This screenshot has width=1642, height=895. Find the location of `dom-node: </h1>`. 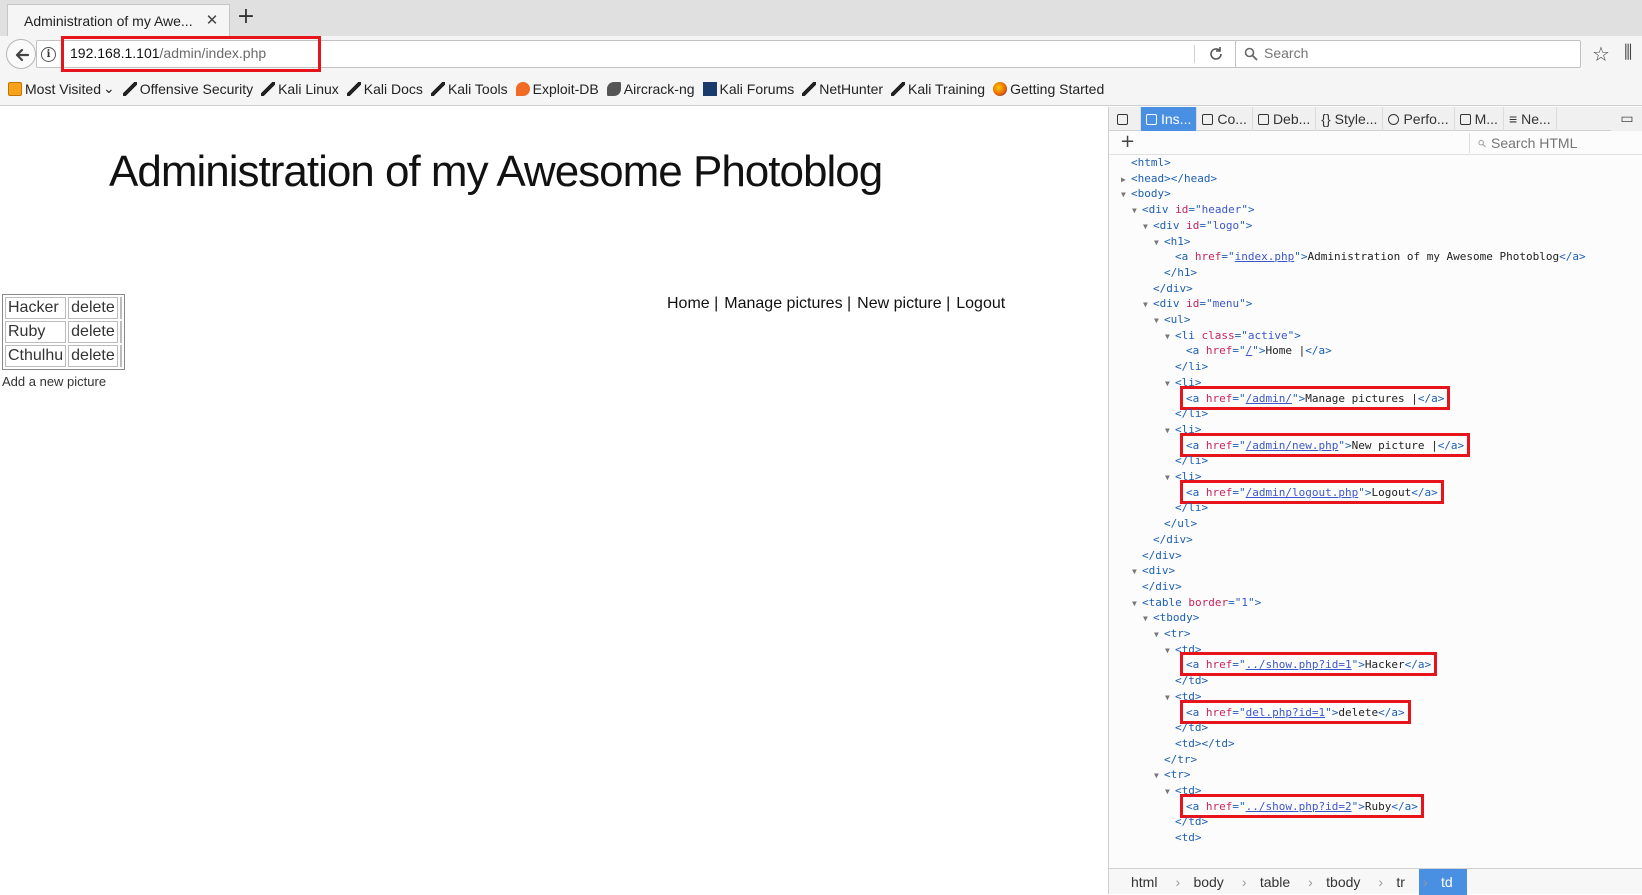

dom-node: </h1> is located at coordinates (1175, 273).